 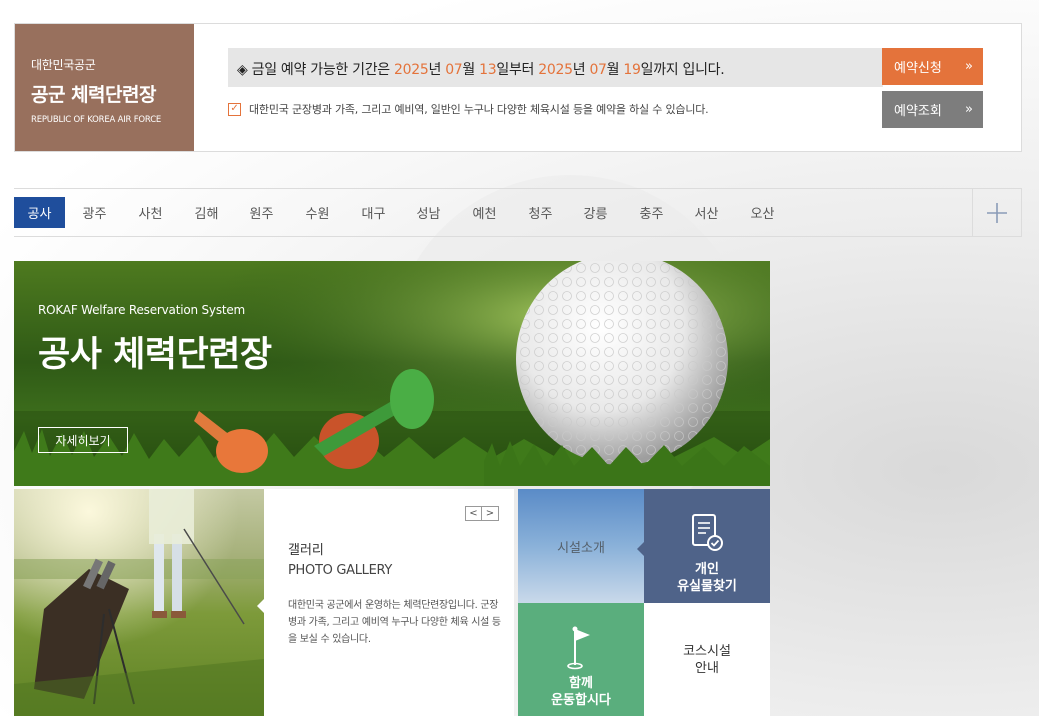 I want to click on course-label-line2: 안내, so click(x=707, y=668).